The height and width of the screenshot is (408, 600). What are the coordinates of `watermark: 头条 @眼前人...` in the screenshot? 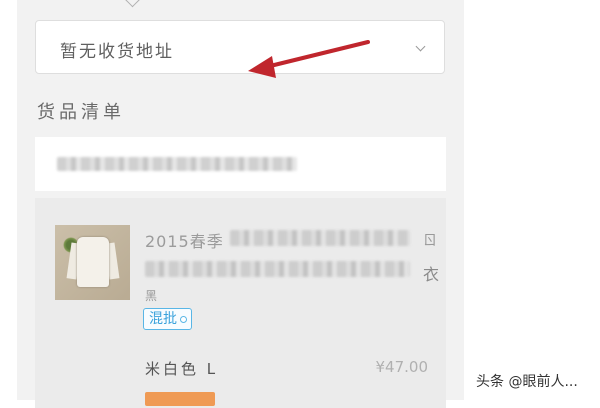 It's located at (527, 382).